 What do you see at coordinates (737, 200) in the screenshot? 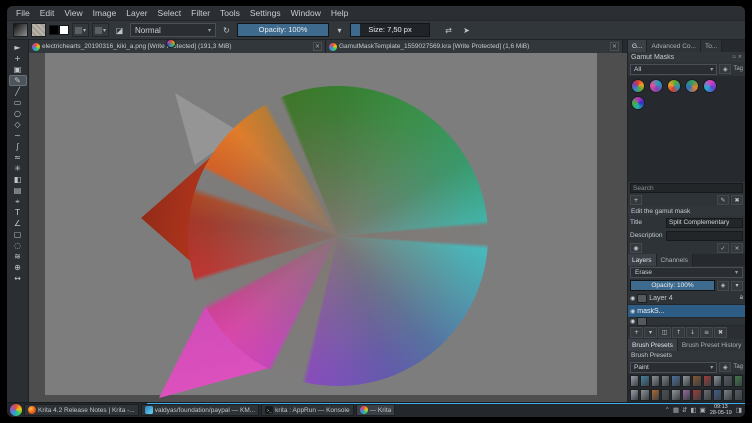
I see `delete-mask-button: ✖` at bounding box center [737, 200].